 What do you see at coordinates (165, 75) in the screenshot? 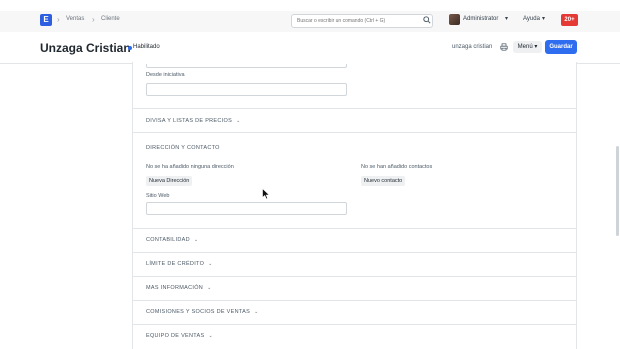
I see `desde-iniciativa-label: Desde iniciativa` at bounding box center [165, 75].